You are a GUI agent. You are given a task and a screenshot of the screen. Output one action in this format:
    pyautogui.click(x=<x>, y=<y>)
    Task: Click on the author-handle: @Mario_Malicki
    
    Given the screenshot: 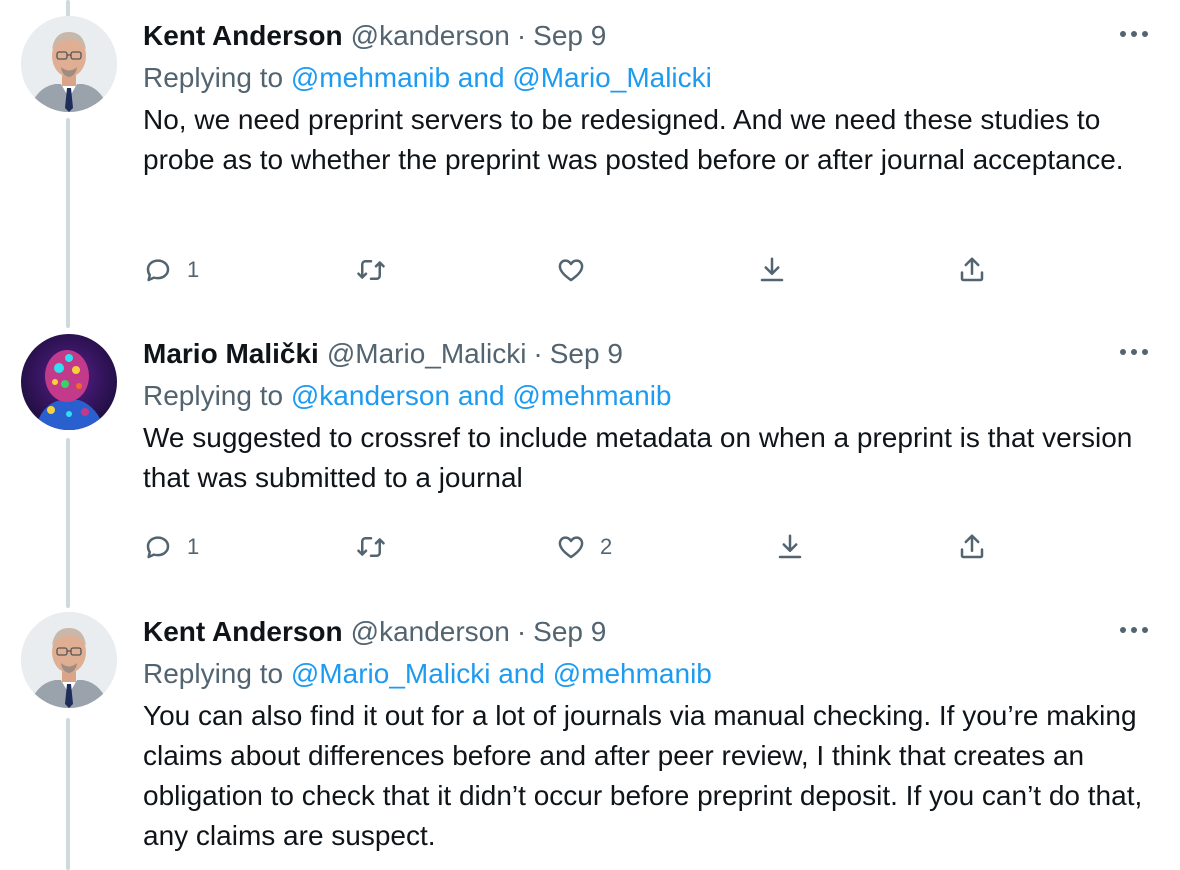 What is the action you would take?
    pyautogui.click(x=427, y=354)
    